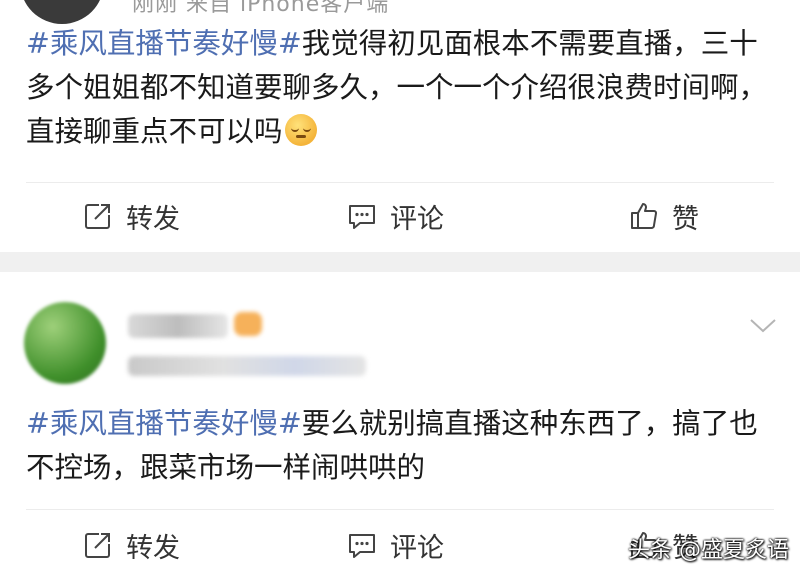 The height and width of the screenshot is (575, 800). Describe the element at coordinates (248, 324) in the screenshot. I see `user-badge-icon` at that location.